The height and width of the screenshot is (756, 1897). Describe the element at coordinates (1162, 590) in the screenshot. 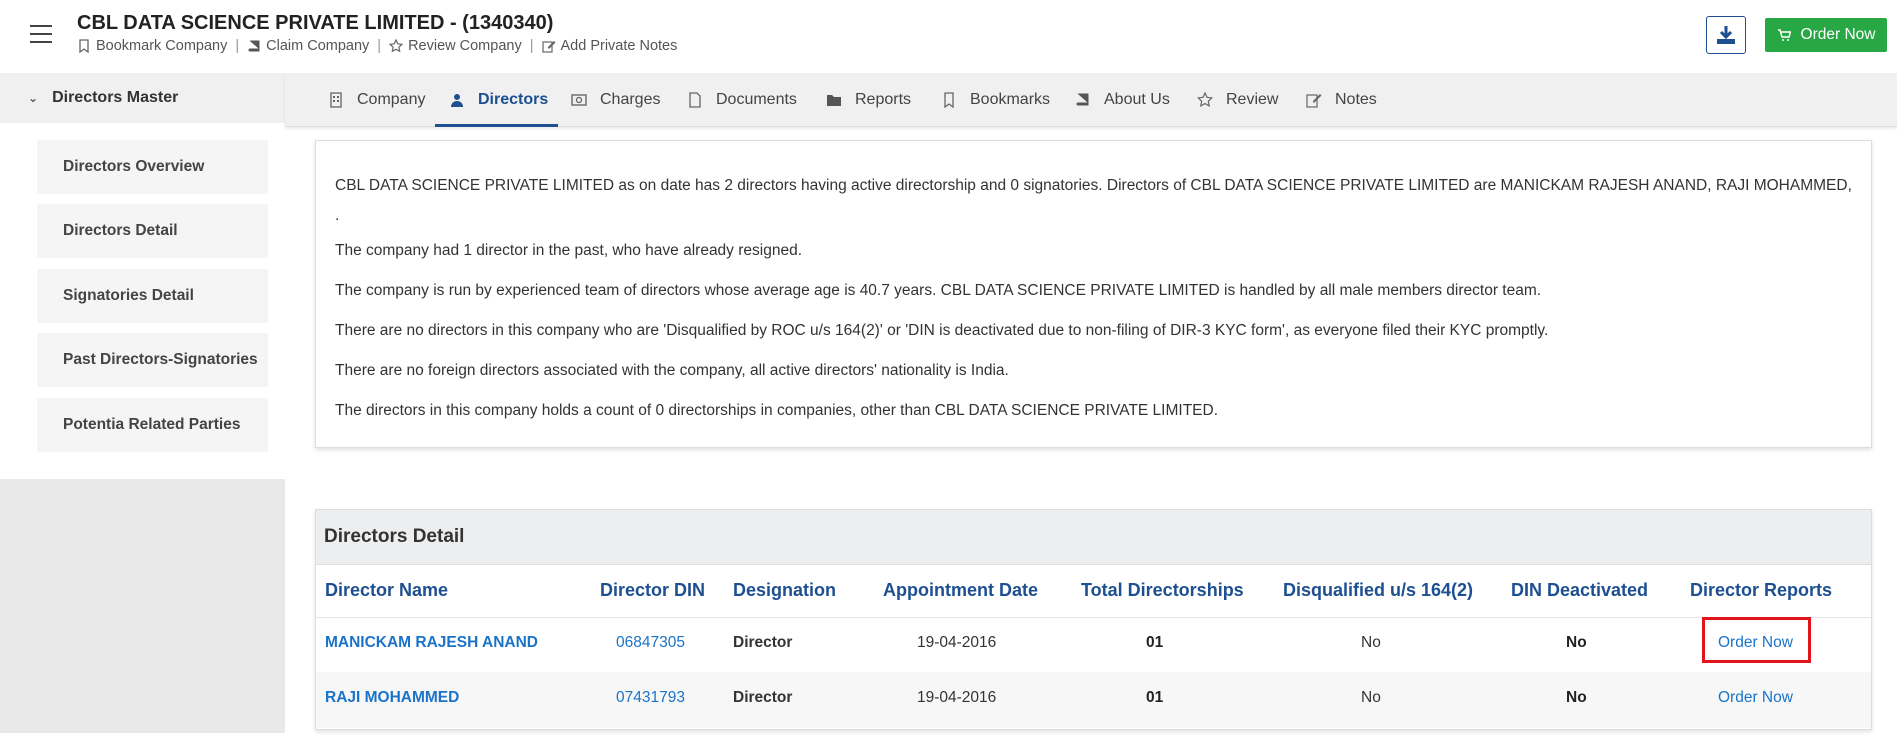

I see `column-header: Total Directorships` at that location.